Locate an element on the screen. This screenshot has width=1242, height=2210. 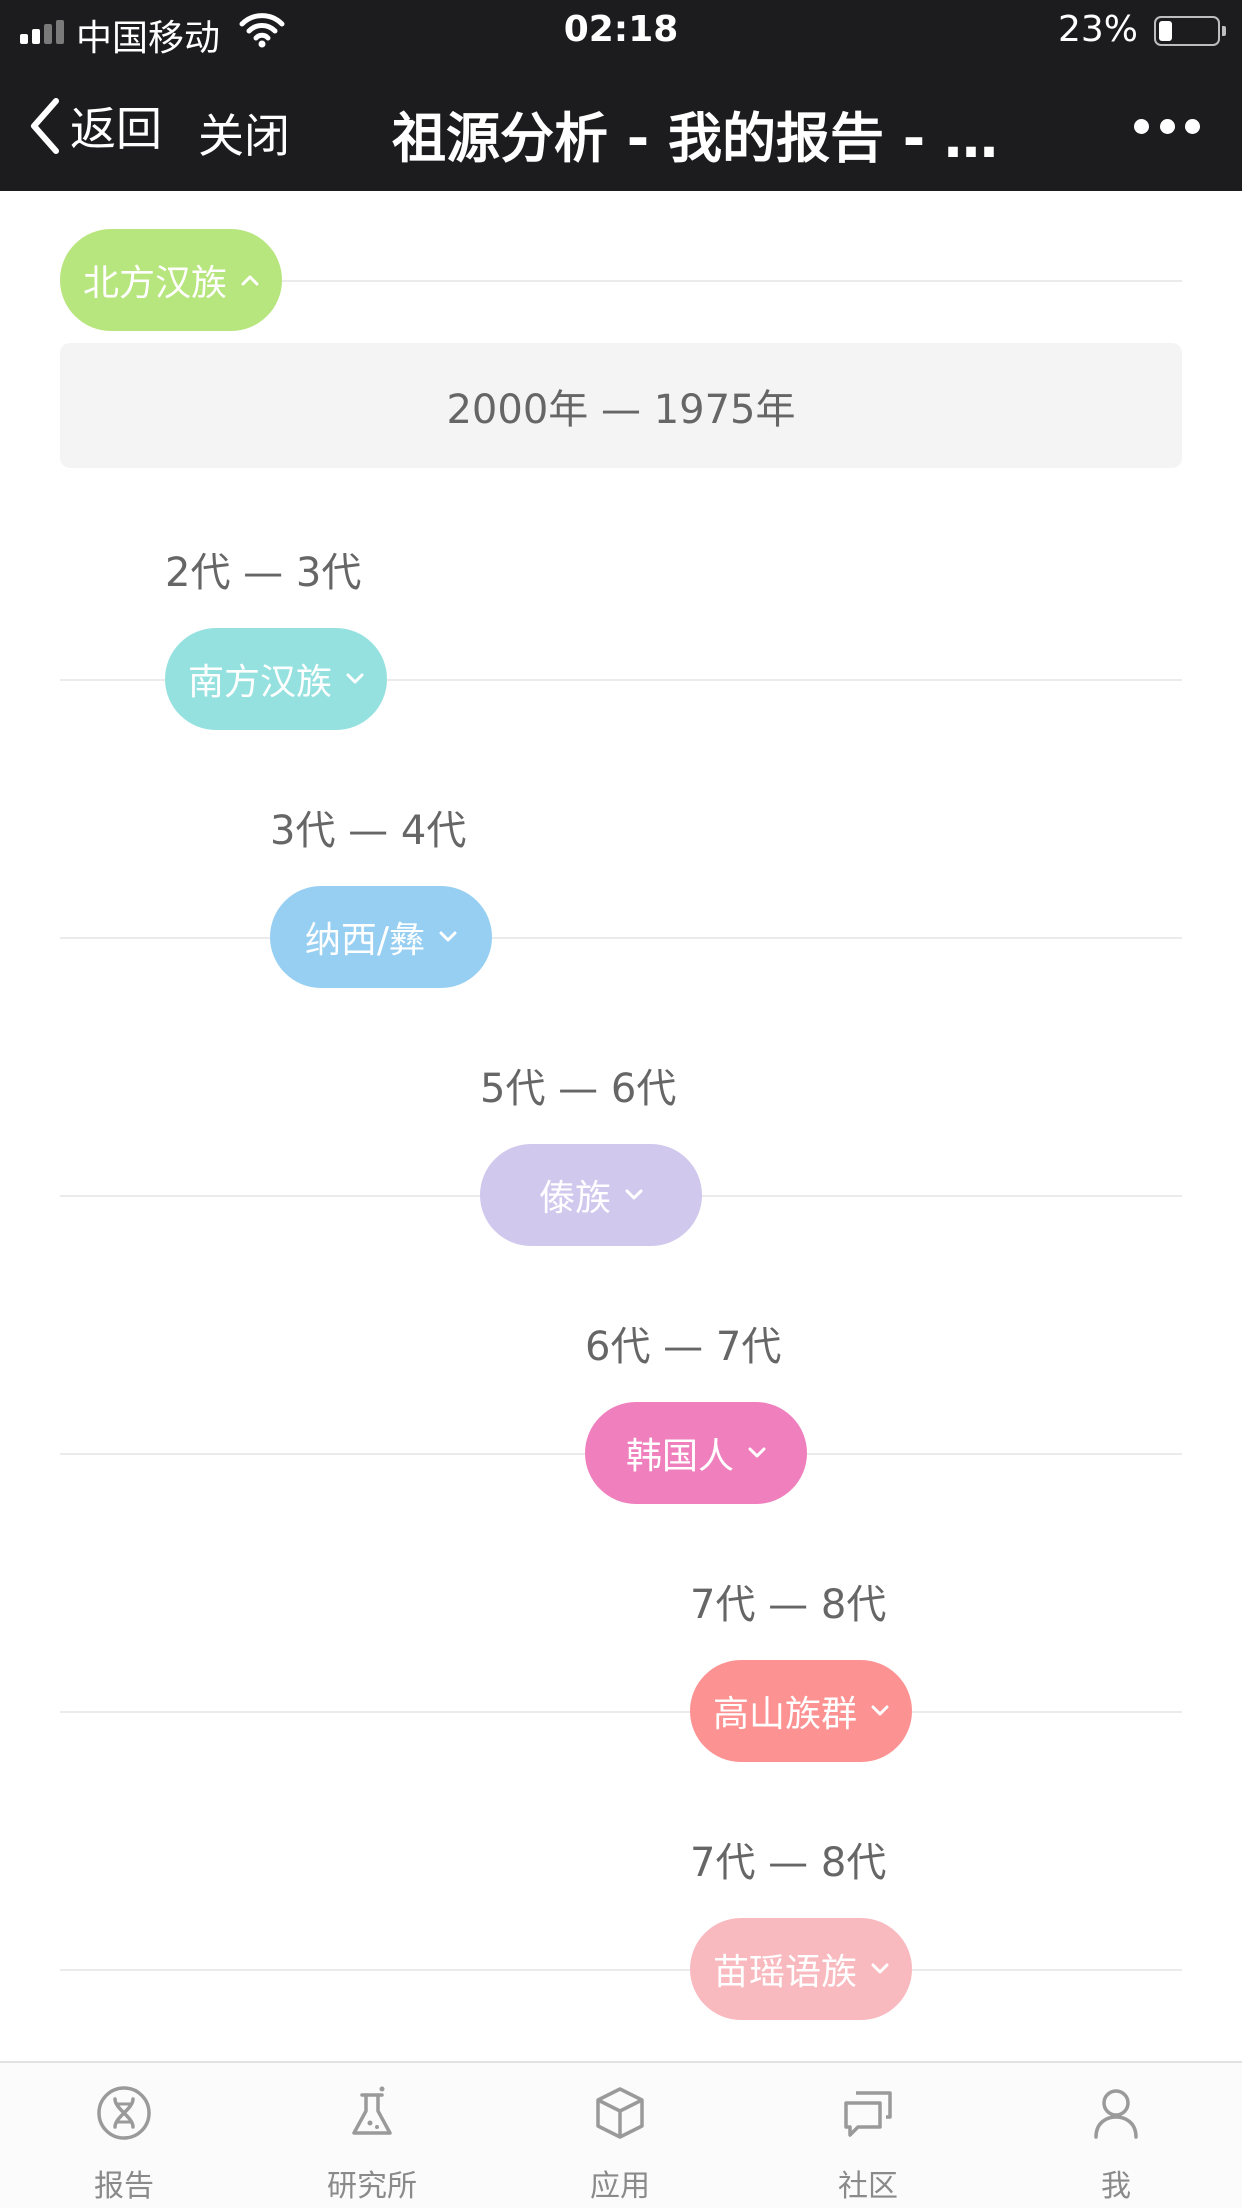
close-button: 关闭 is located at coordinates (244, 133).